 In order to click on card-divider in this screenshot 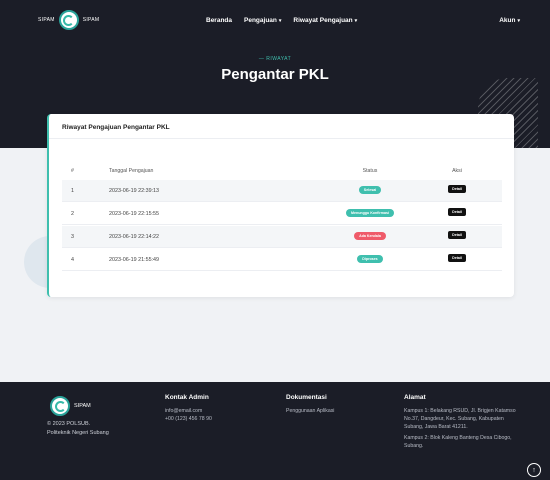, I will do `click(281, 138)`.